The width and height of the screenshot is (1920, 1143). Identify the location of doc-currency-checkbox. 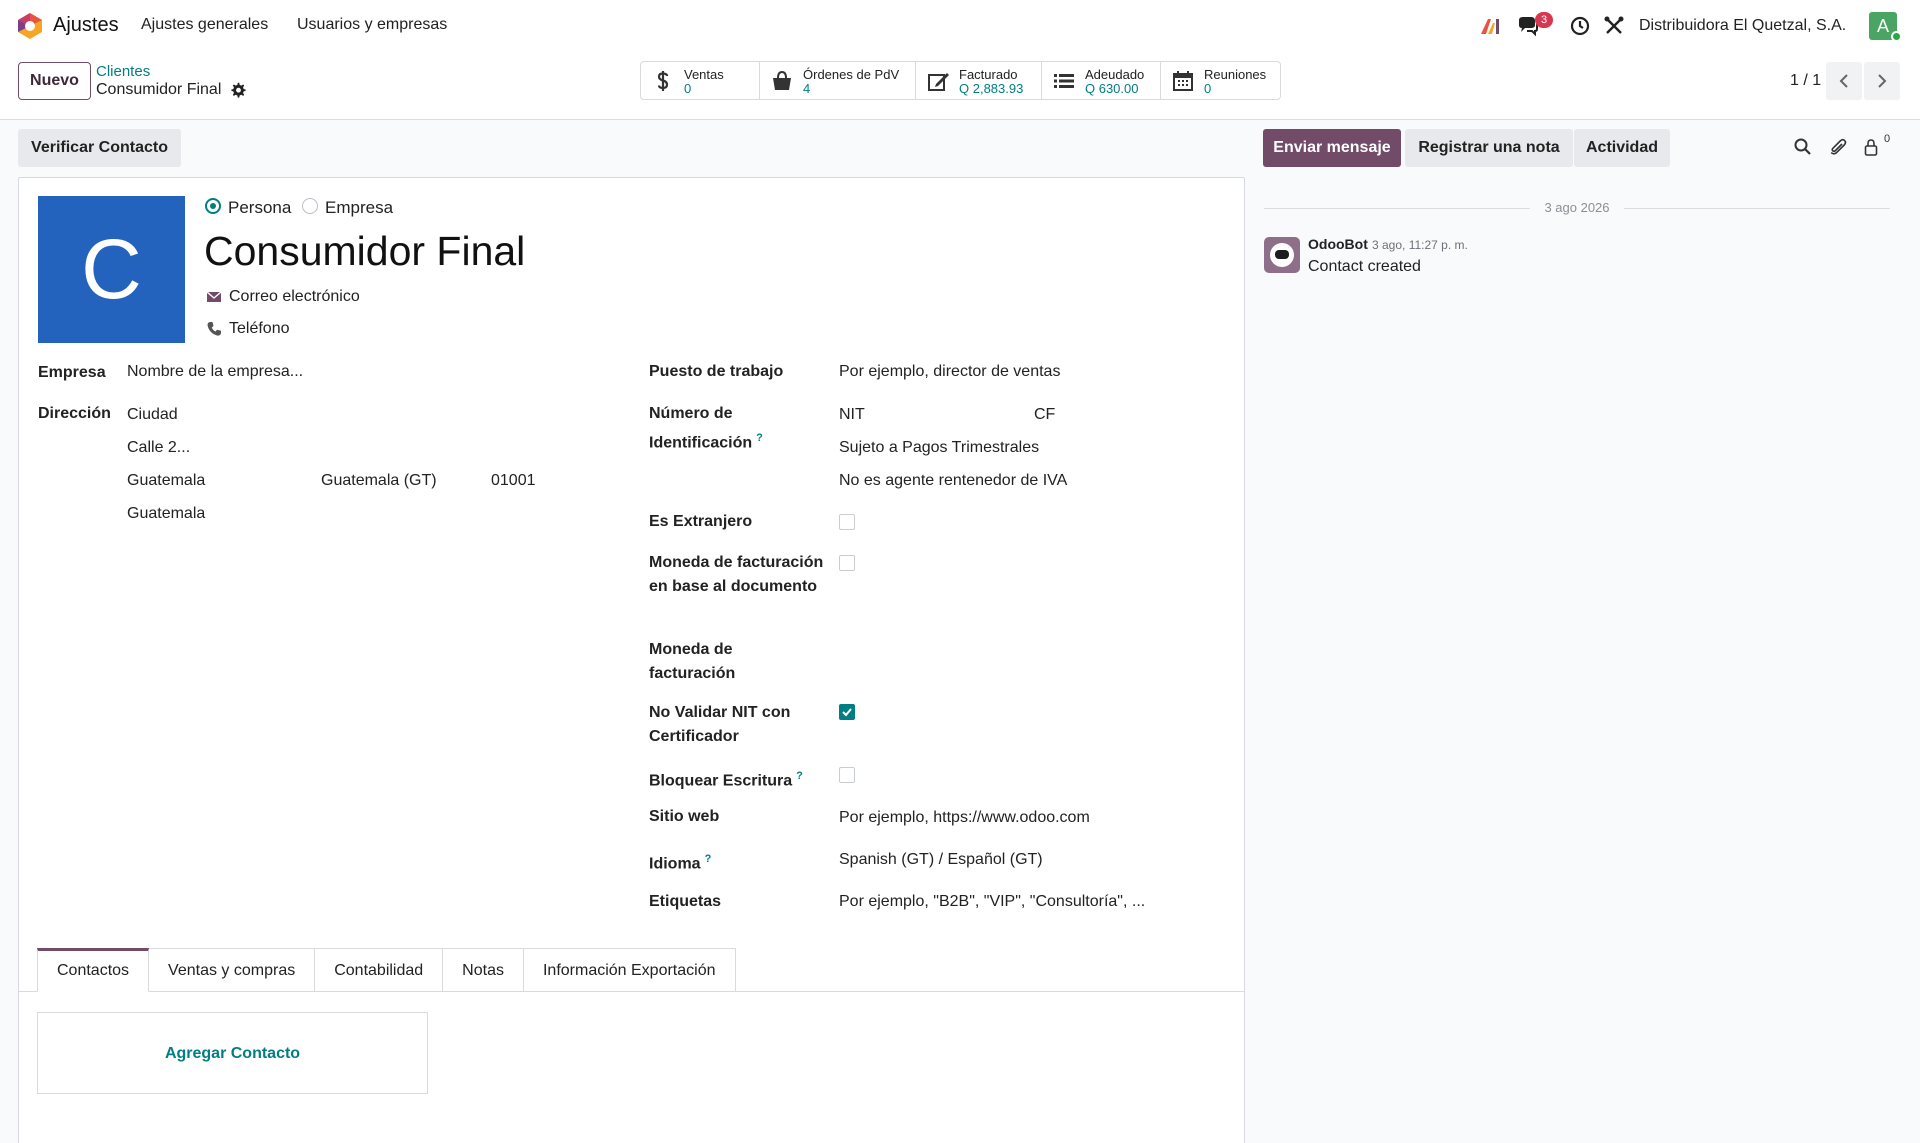
(847, 563).